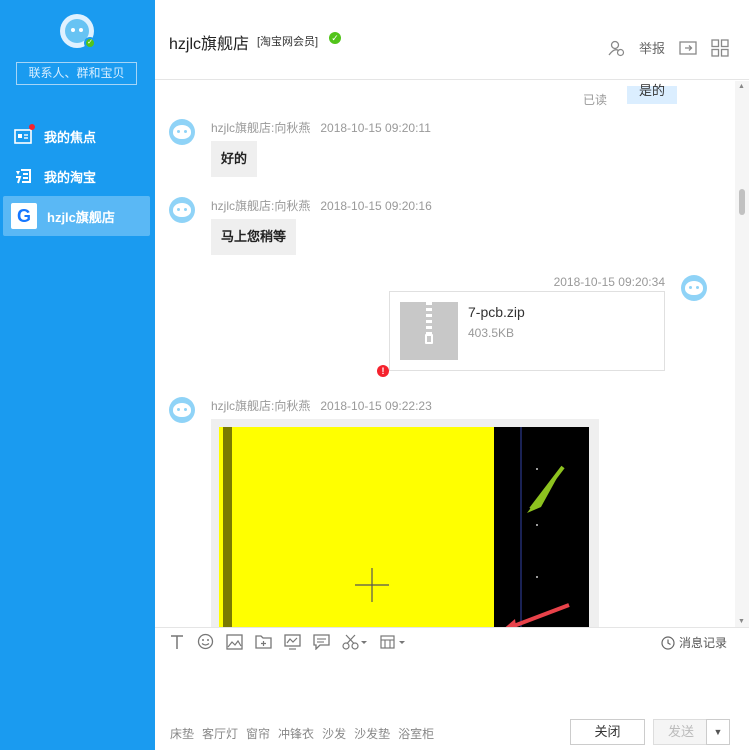 This screenshot has width=749, height=750. I want to click on quick-phrase: 冲锋衣, so click(296, 733).